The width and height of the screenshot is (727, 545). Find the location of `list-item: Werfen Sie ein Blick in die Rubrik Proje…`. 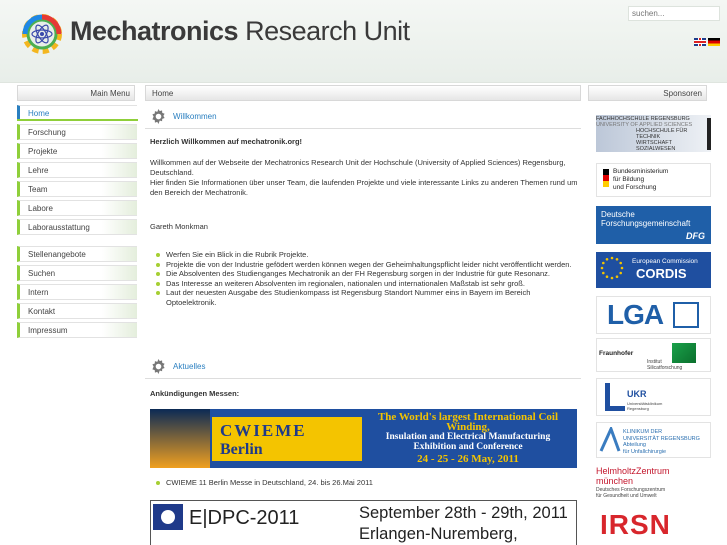

list-item: Werfen Sie ein Blick in die Rubrik Proje… is located at coordinates (365, 255).